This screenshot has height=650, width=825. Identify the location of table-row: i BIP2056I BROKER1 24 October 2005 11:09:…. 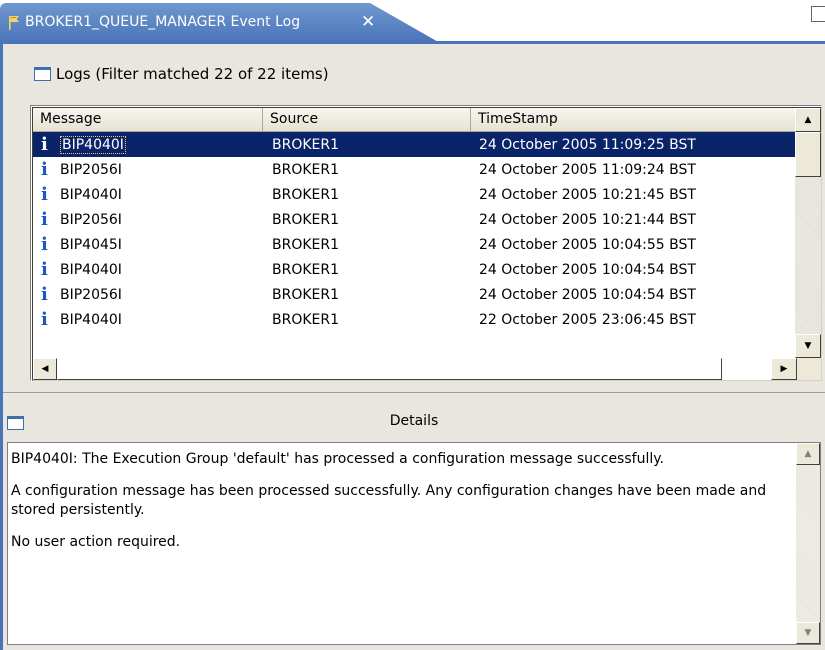
(415, 169).